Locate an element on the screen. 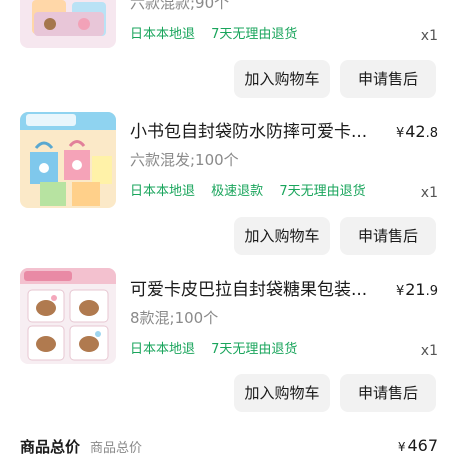 The height and width of the screenshot is (460, 460). order-total: 商品总价 商品总价 ¥467 is located at coordinates (230, 444).